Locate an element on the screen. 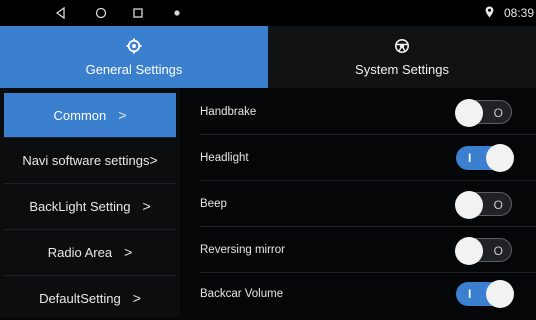 This screenshot has width=536, height=320. backcar-volume-toggle: I is located at coordinates (485, 294).